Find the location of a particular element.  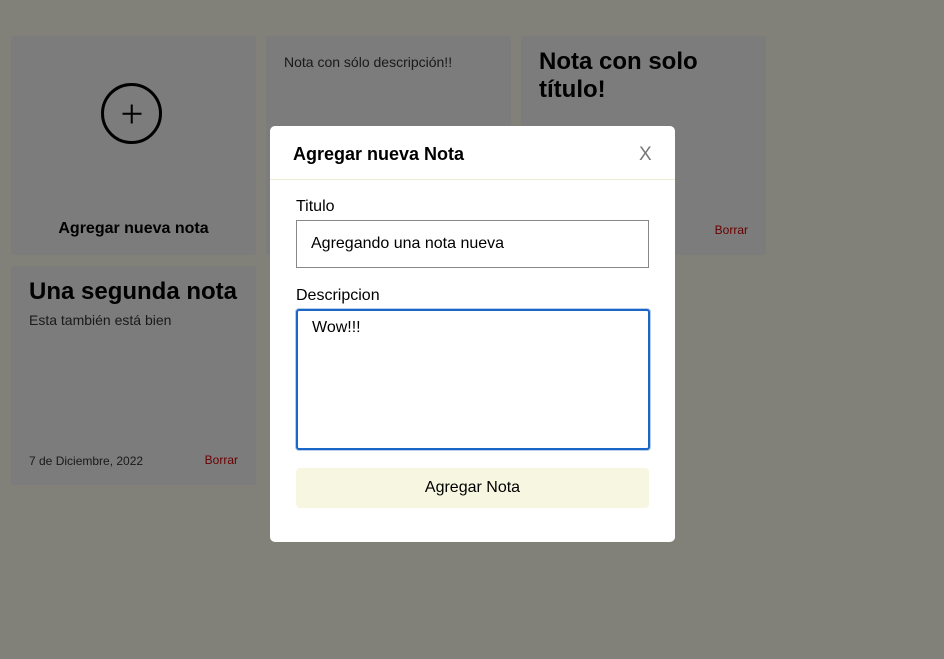

title-field-label: Titulo is located at coordinates (315, 206).